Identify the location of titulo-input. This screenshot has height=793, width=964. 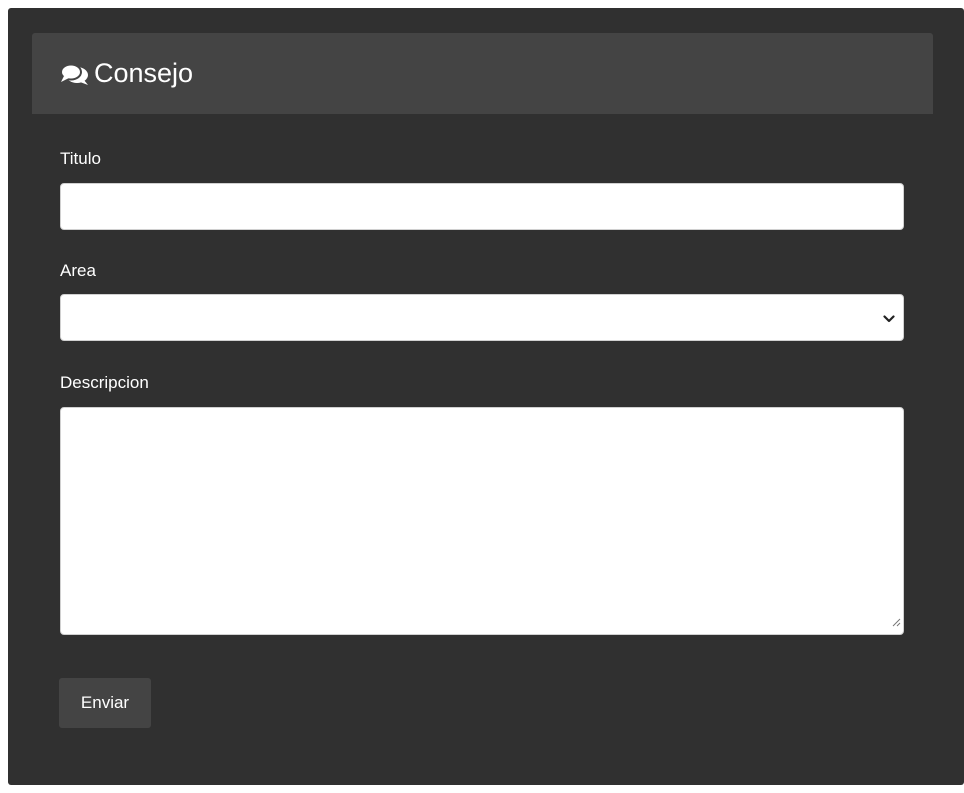
(482, 206).